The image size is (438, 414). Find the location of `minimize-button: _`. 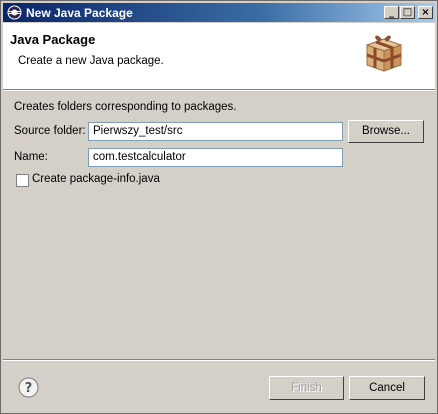

minimize-button: _ is located at coordinates (391, 12).